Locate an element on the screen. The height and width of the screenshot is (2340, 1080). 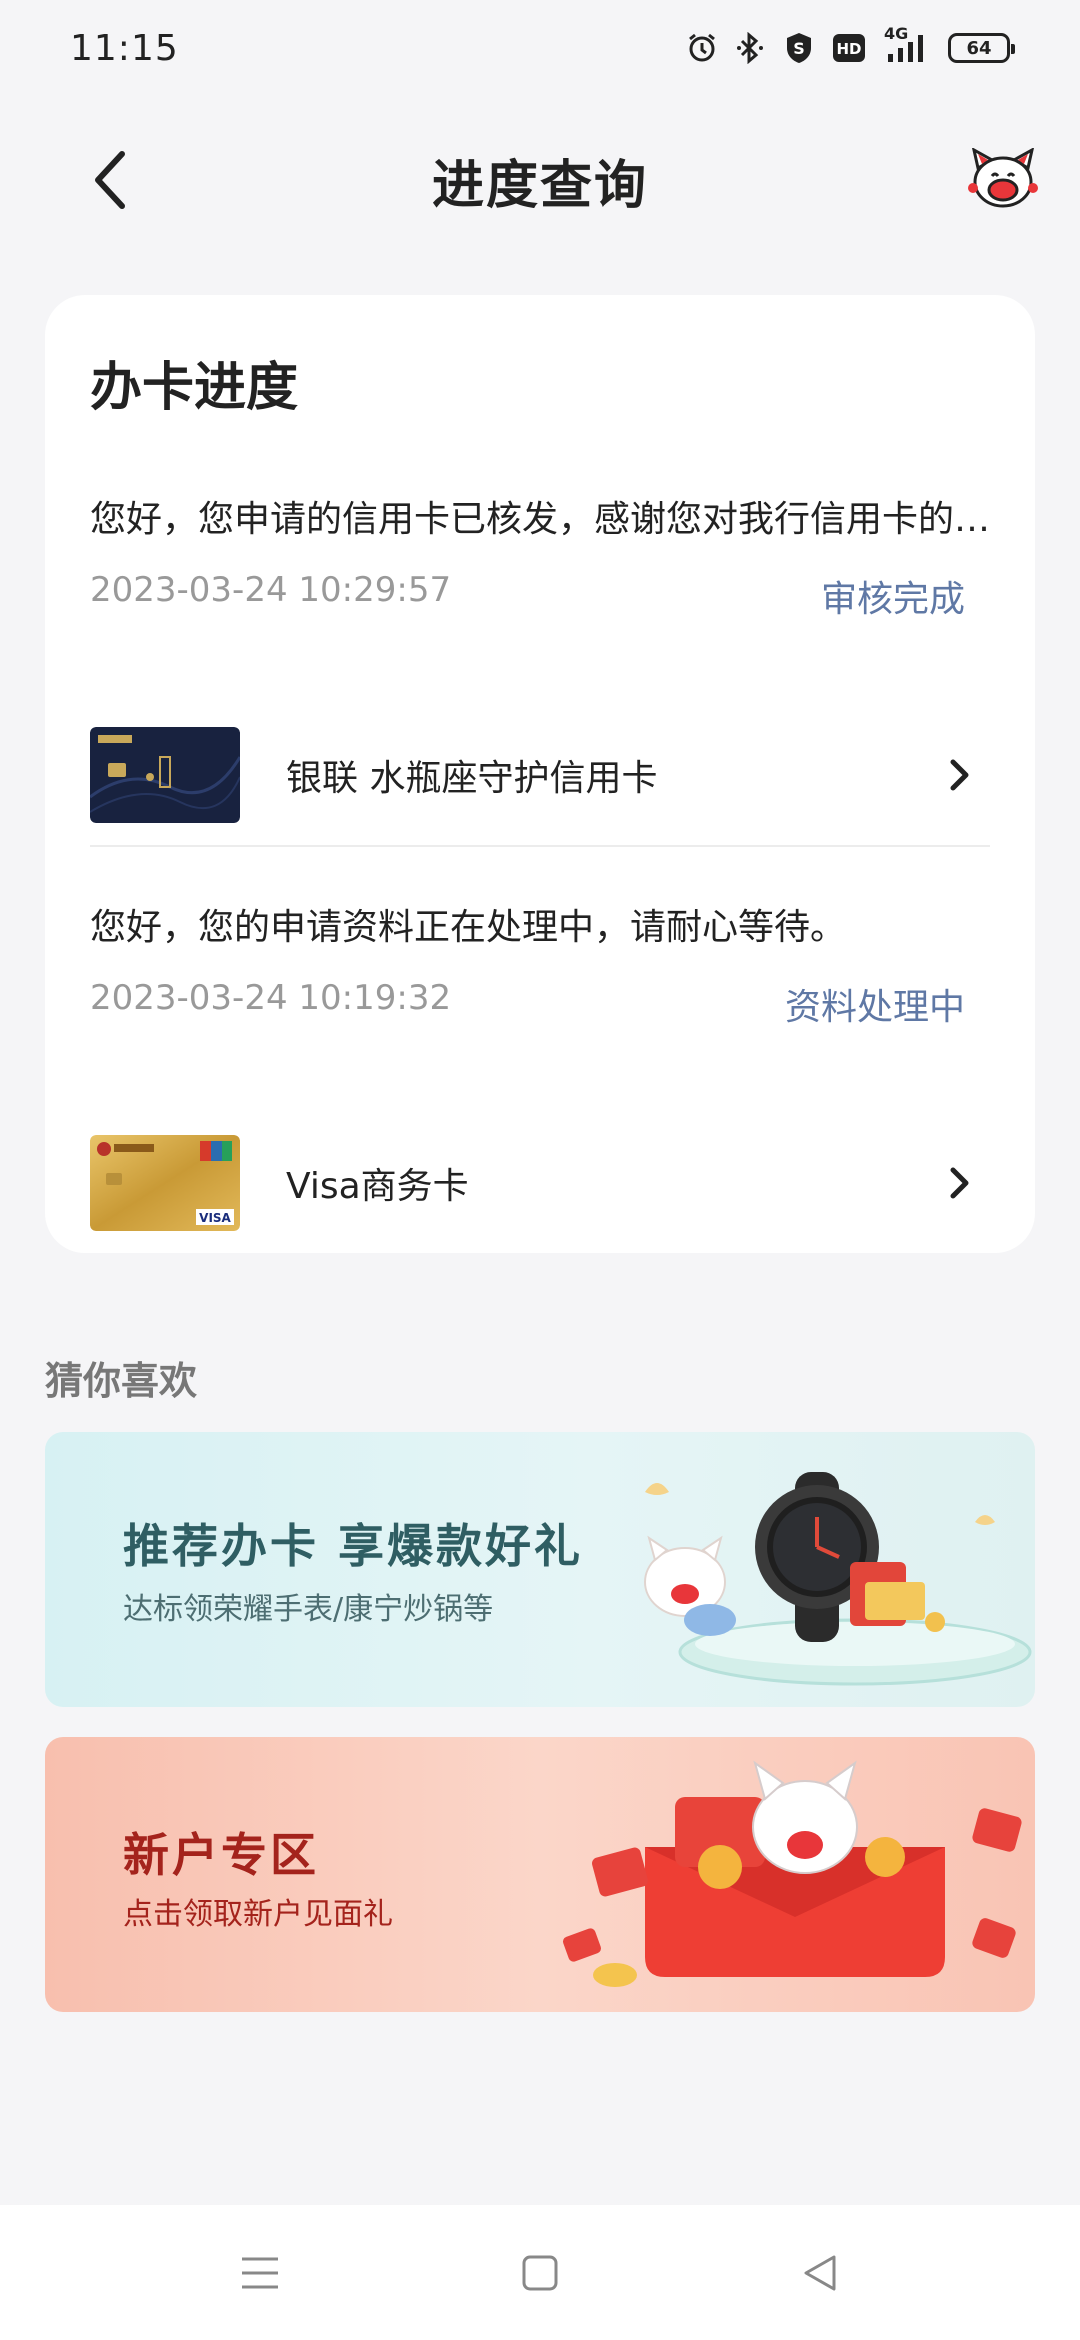
svg-text: HD is located at coordinates (848, 49).